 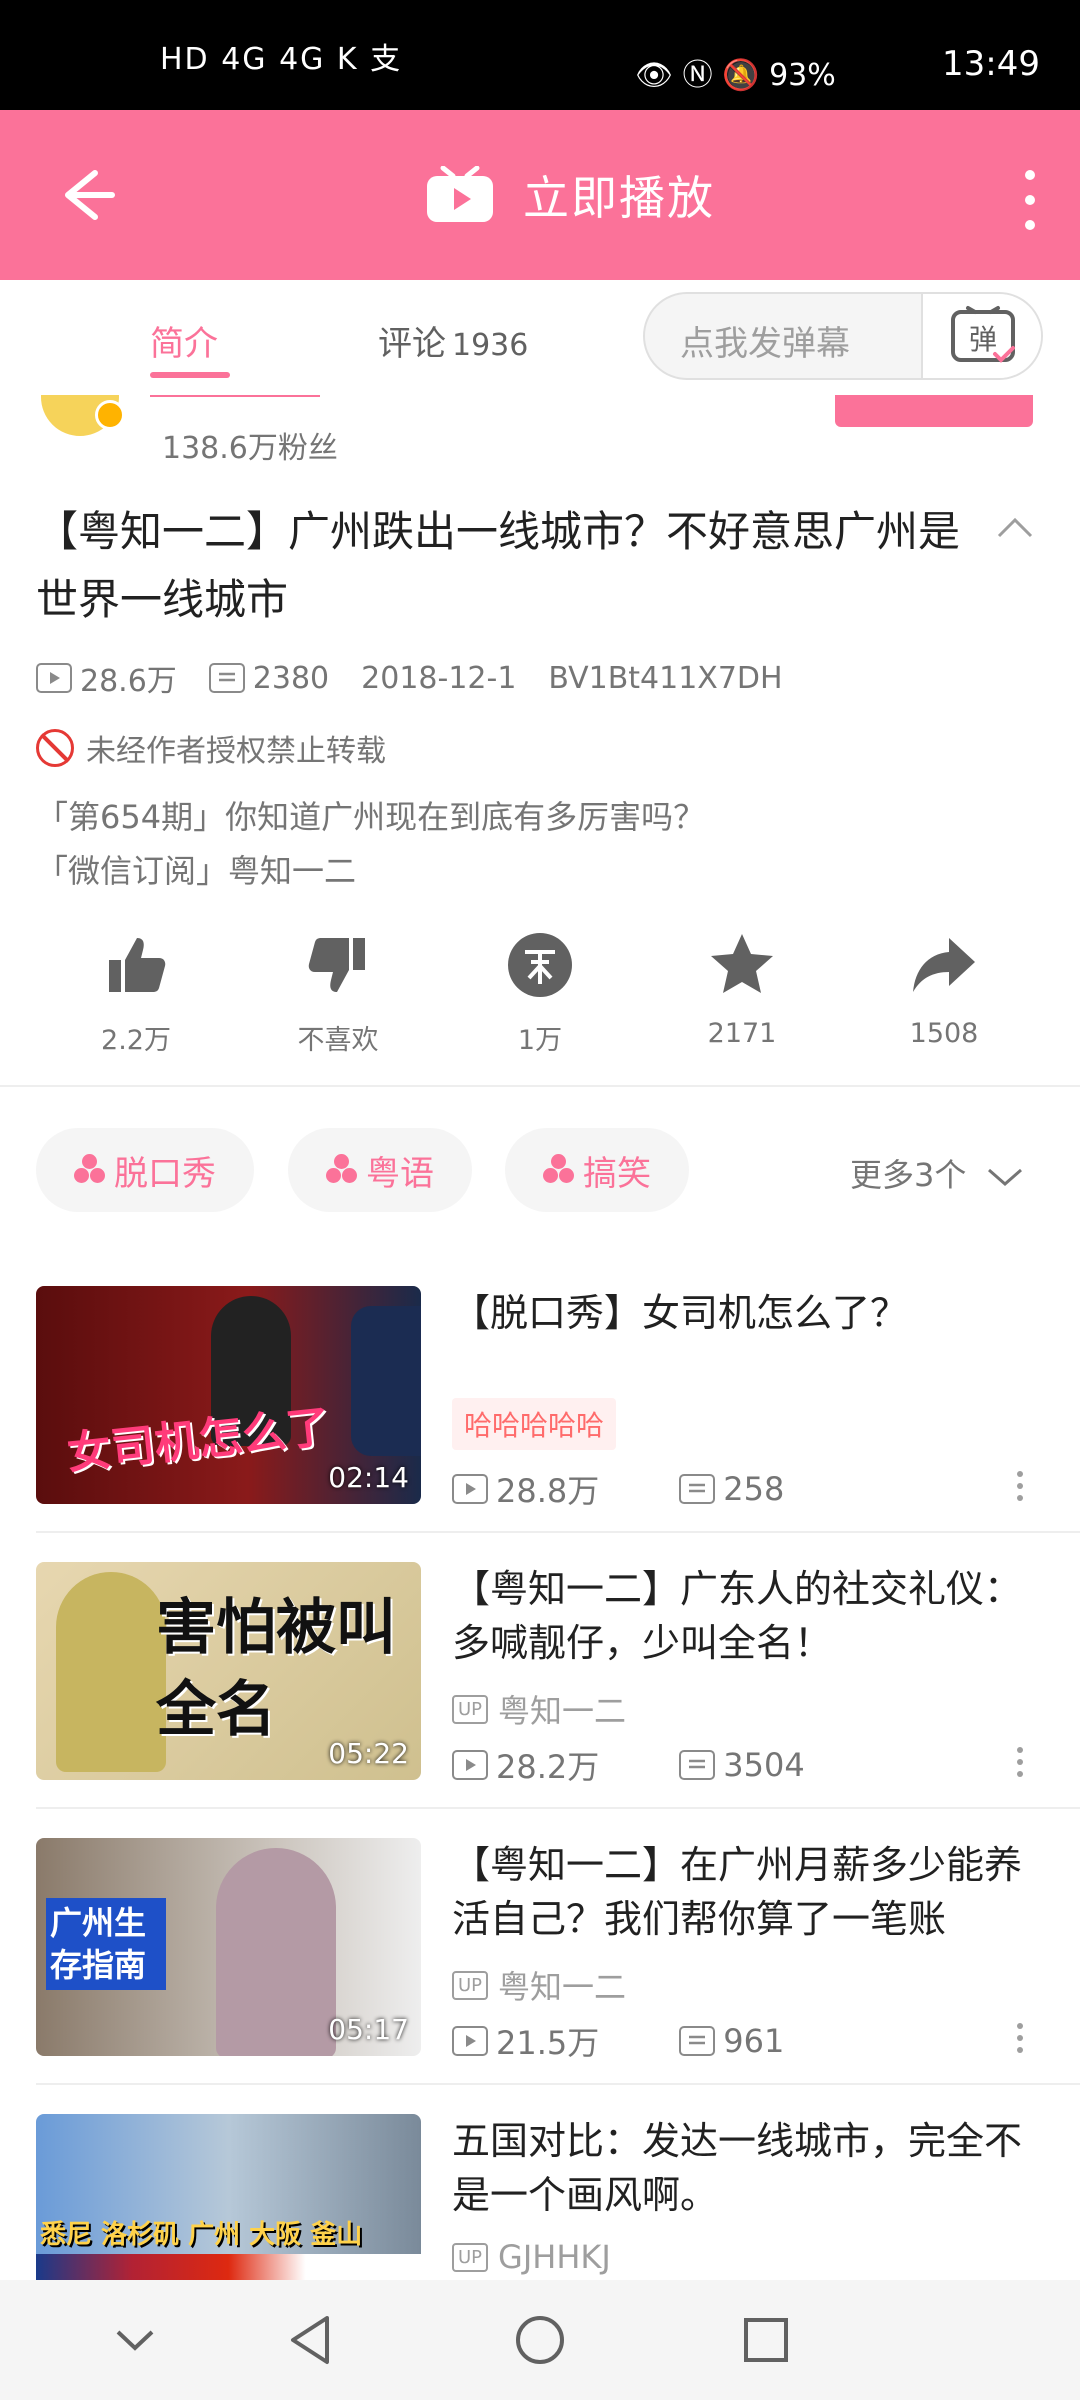 I want to click on more-tags-button: 更多3个, so click(x=937, y=1173).